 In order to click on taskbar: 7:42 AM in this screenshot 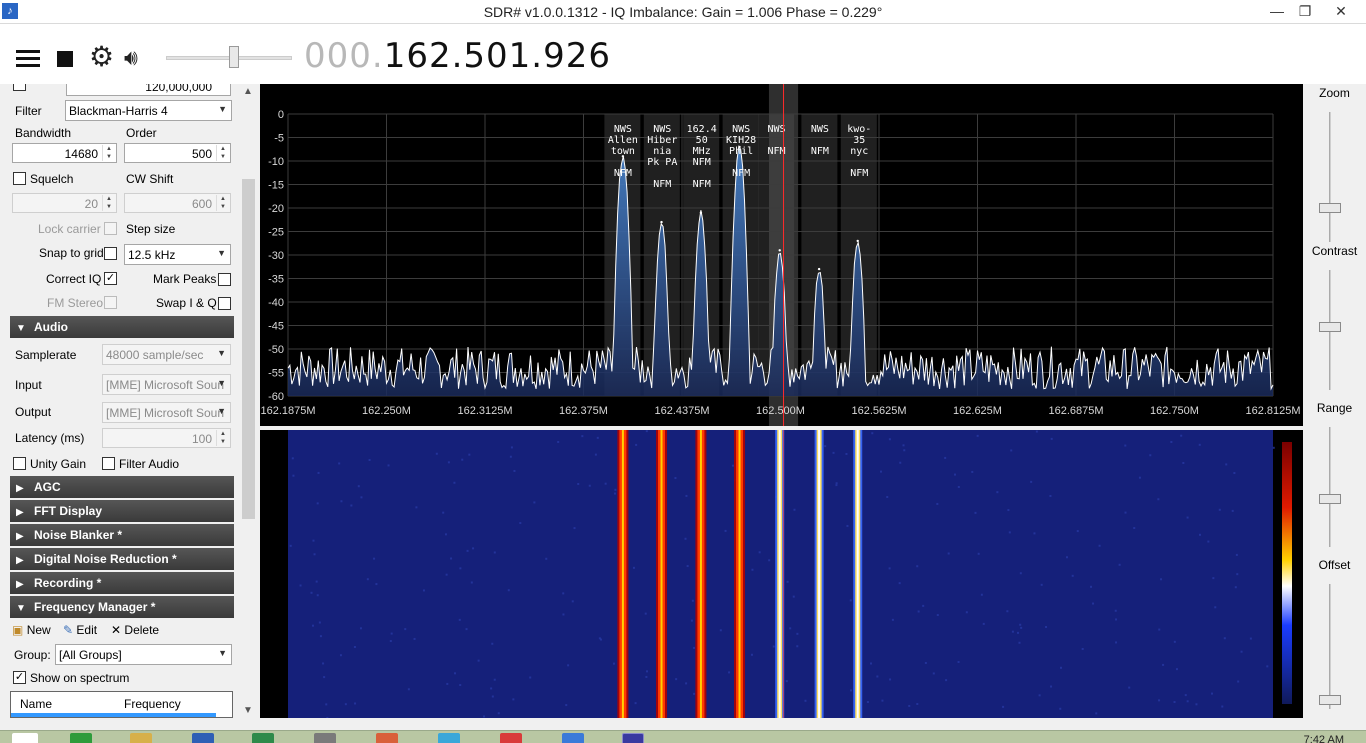, I will do `click(683, 736)`.